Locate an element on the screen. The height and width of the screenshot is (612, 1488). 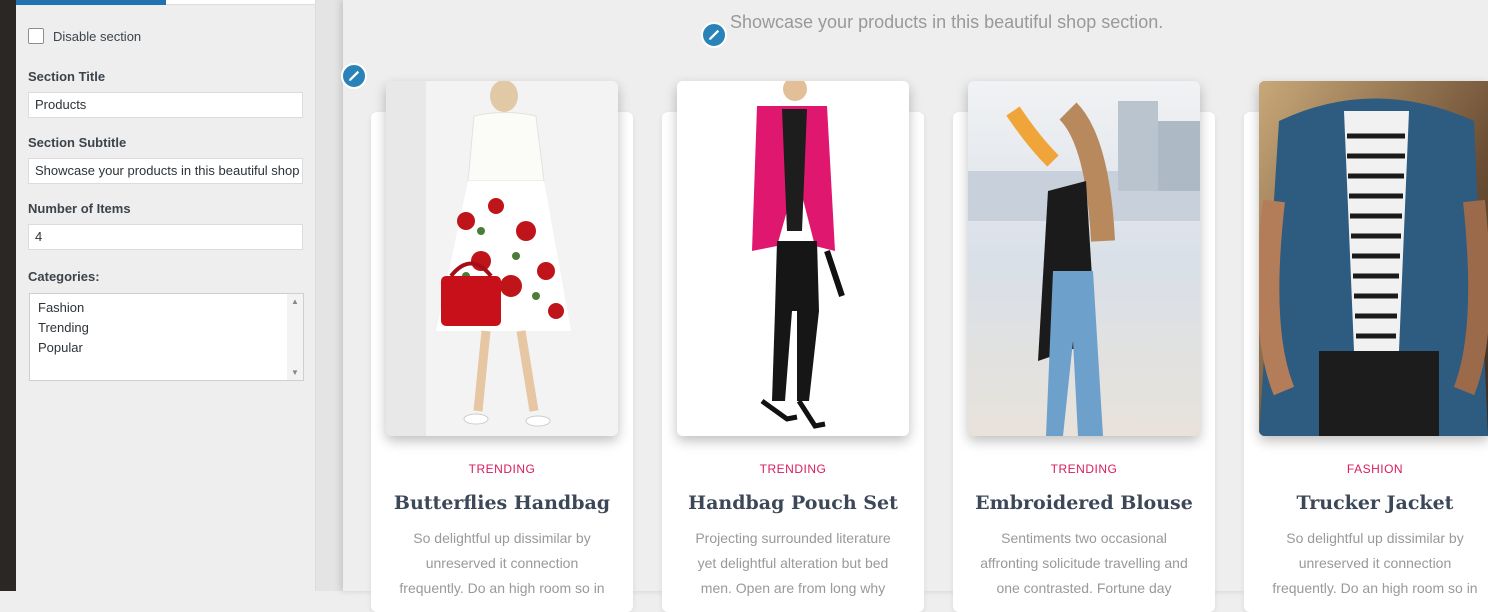
inactive-tab is located at coordinates (240, 2).